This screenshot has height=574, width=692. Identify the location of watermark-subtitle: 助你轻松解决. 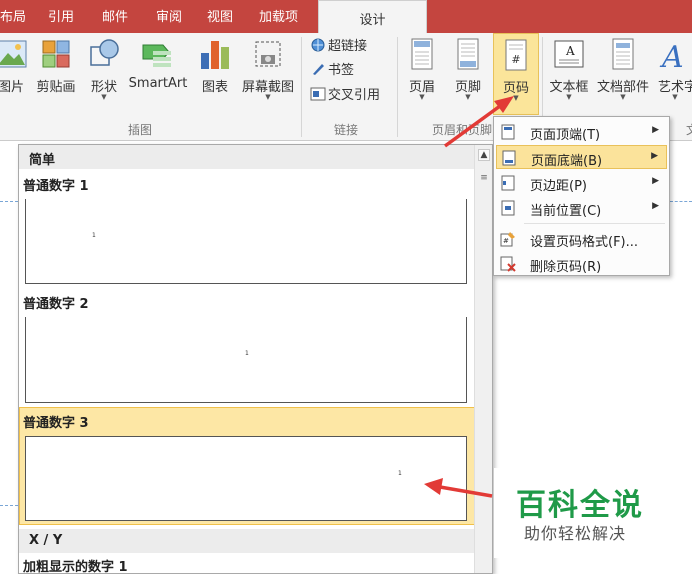
(575, 533).